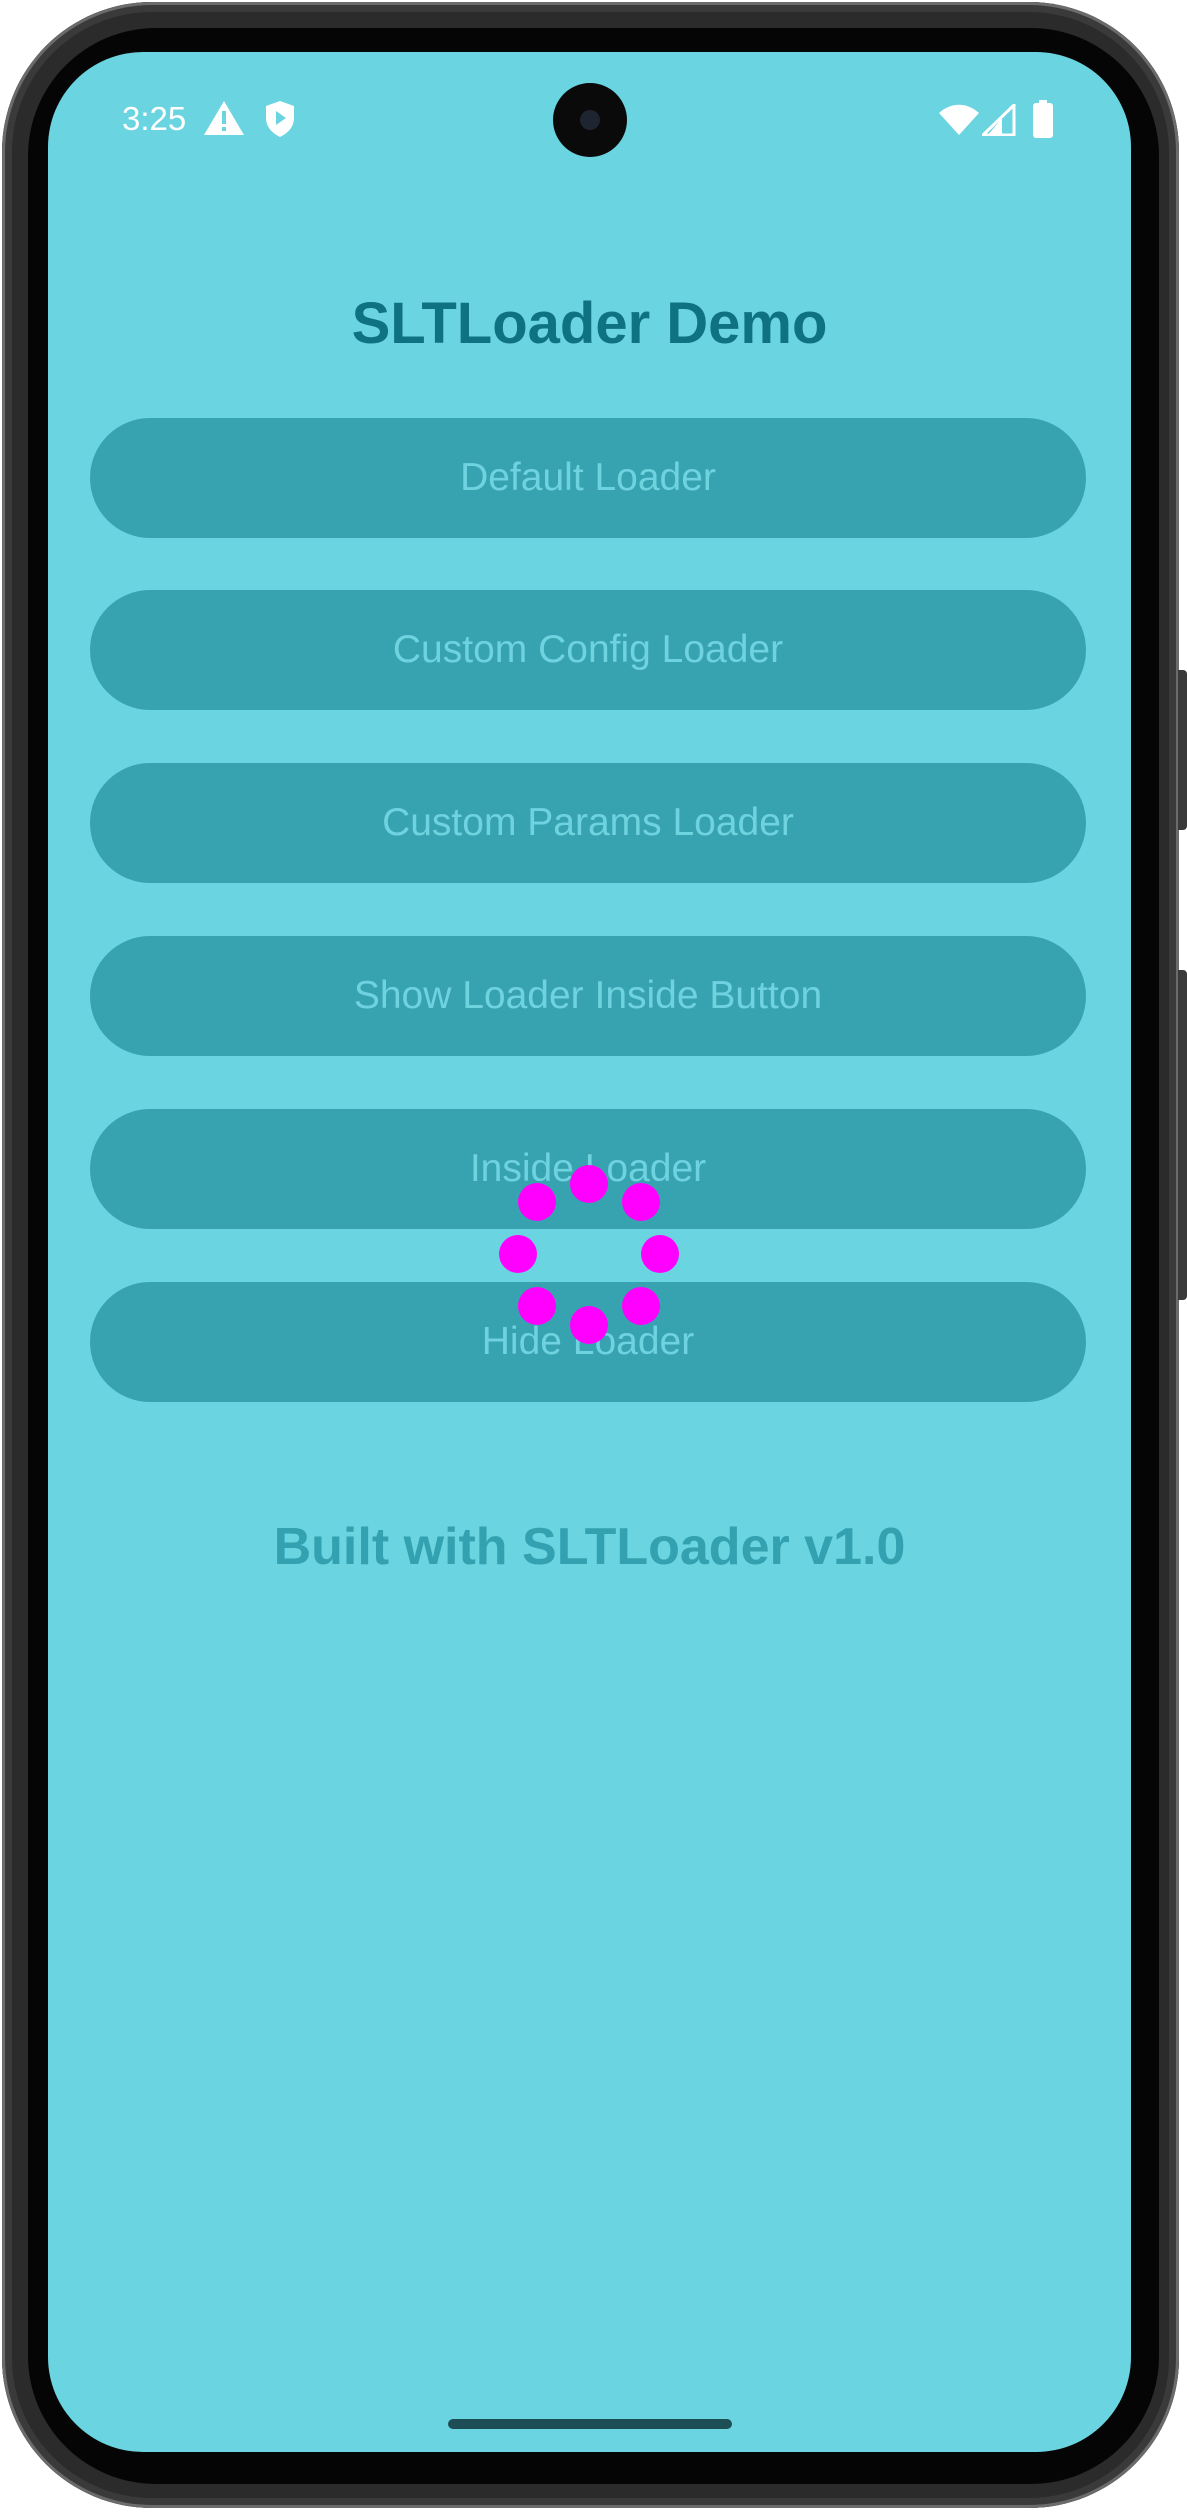 The height and width of the screenshot is (2513, 1187). Describe the element at coordinates (1043, 121) in the screenshot. I see `battery-icon` at that location.